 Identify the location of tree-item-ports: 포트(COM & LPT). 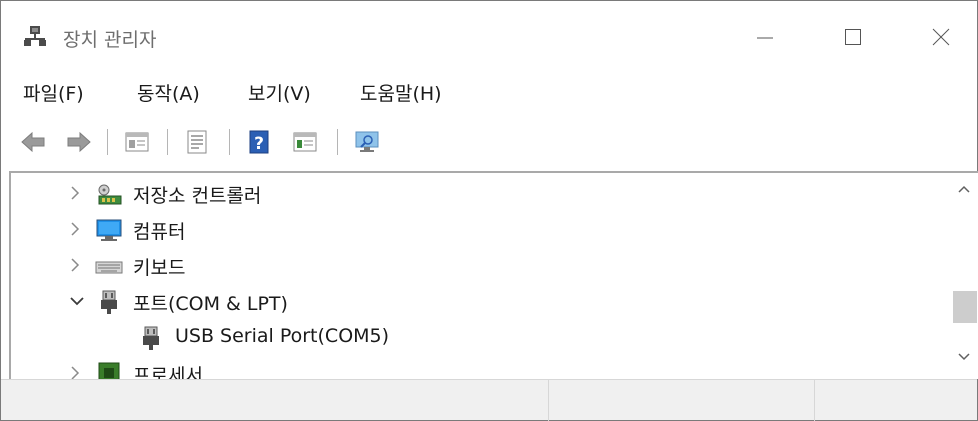
(481, 302).